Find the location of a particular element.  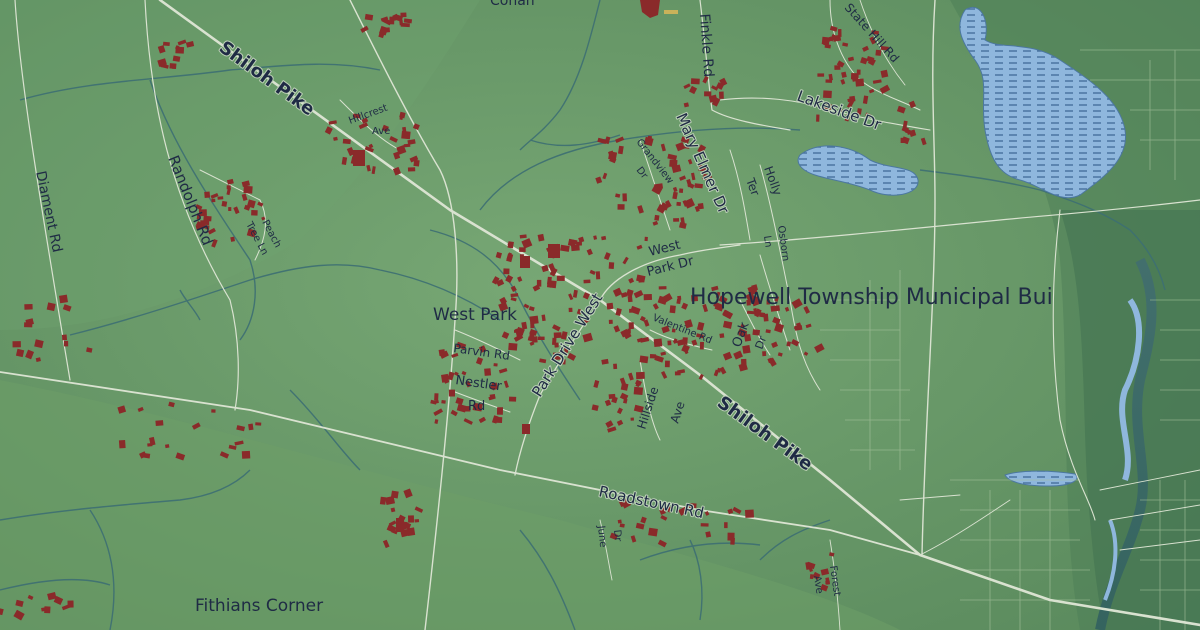

label-june-dr: Dr is located at coordinates (617, 536).